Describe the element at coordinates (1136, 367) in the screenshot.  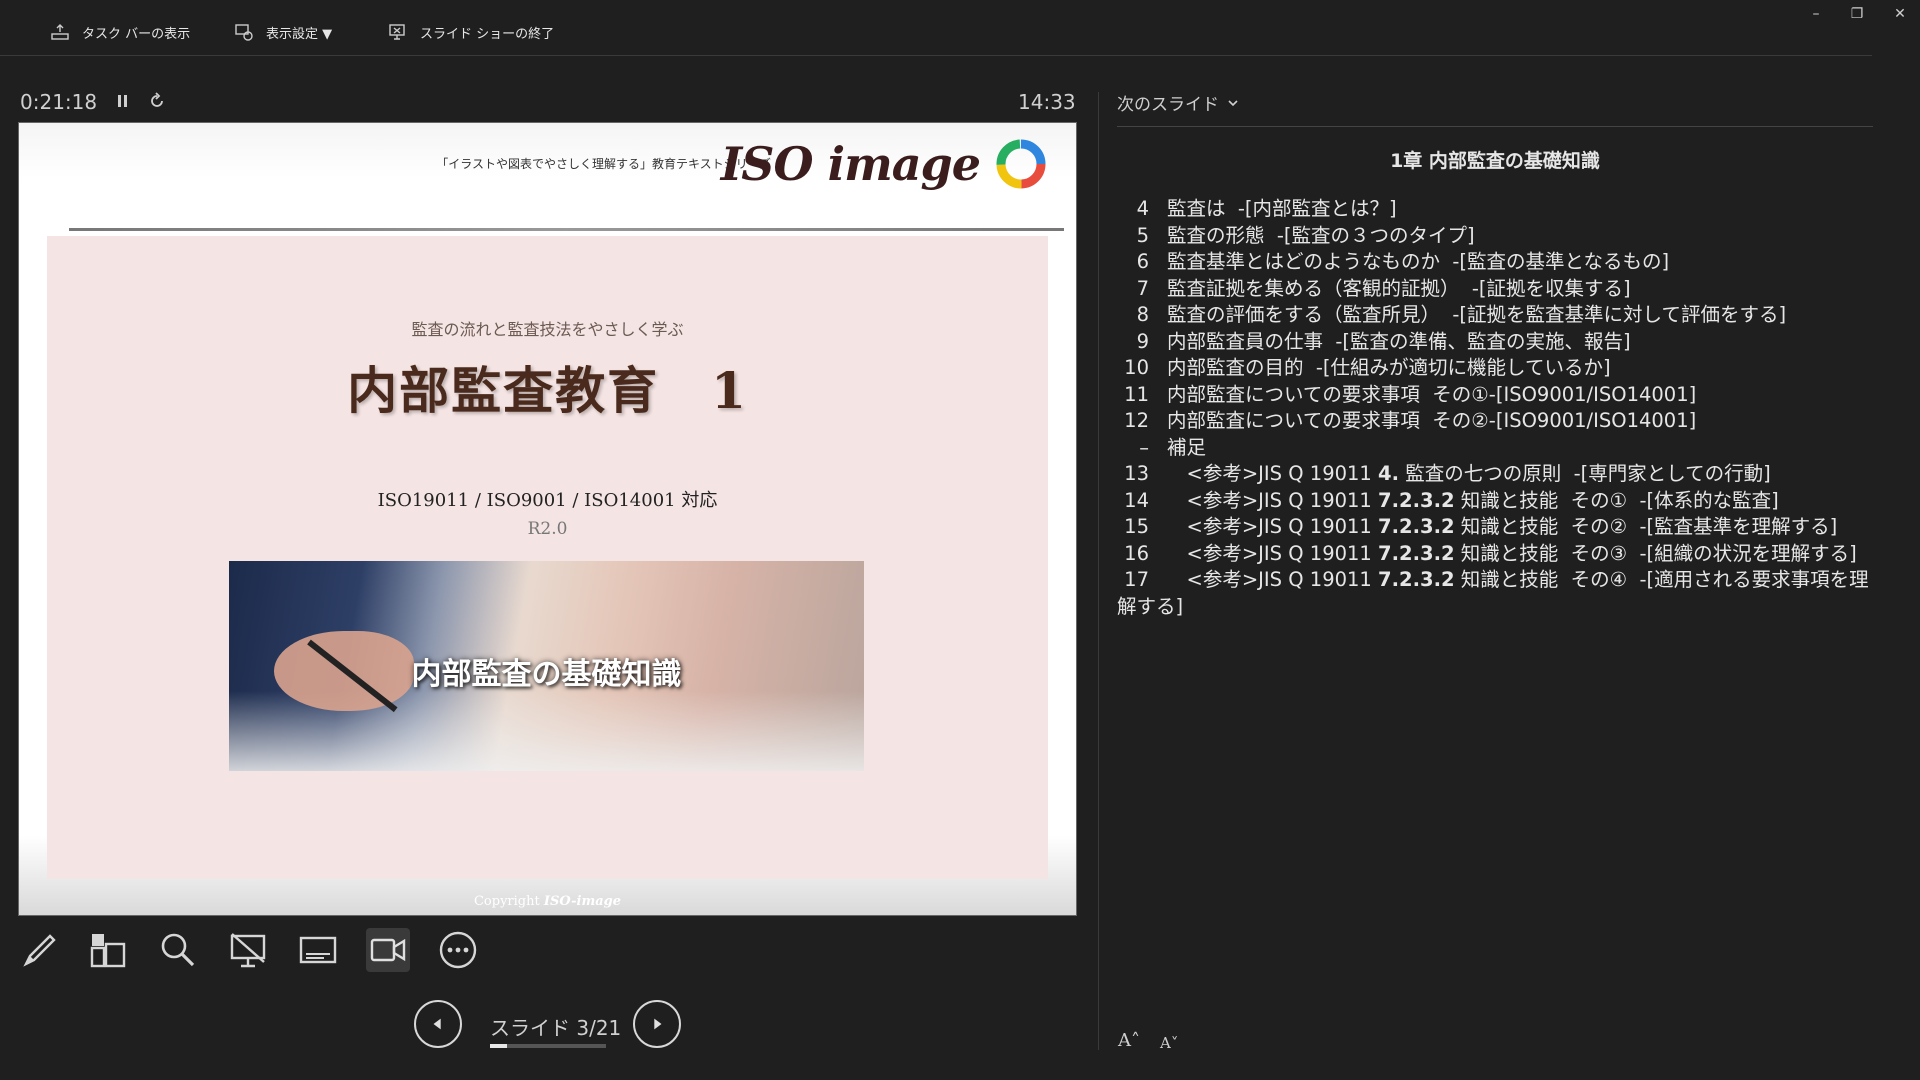
I see `notes-item-number: 10` at that location.